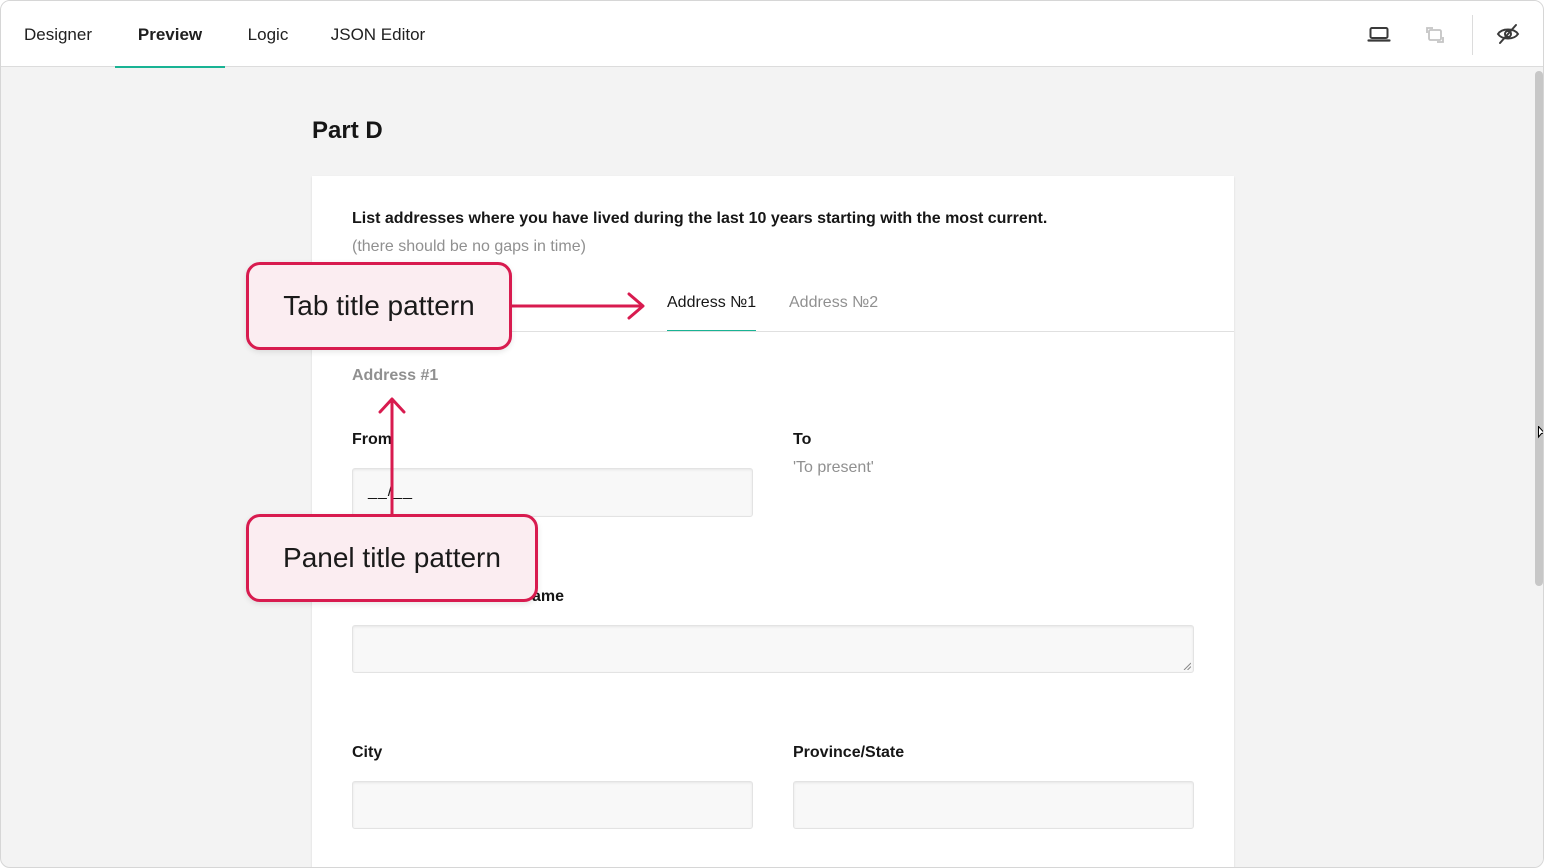  What do you see at coordinates (392, 558) in the screenshot?
I see `panel-title-callout: Panel title pattern` at bounding box center [392, 558].